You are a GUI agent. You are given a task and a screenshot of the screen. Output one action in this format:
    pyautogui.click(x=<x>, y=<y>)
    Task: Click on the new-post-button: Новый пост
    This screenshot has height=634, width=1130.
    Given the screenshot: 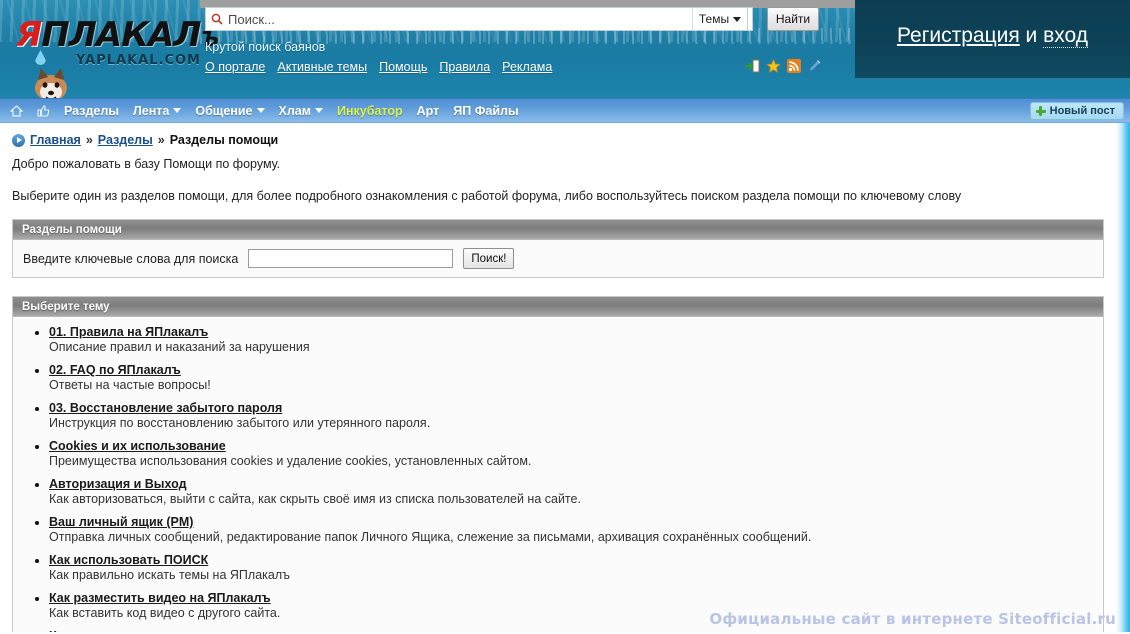 What is the action you would take?
    pyautogui.click(x=1076, y=111)
    